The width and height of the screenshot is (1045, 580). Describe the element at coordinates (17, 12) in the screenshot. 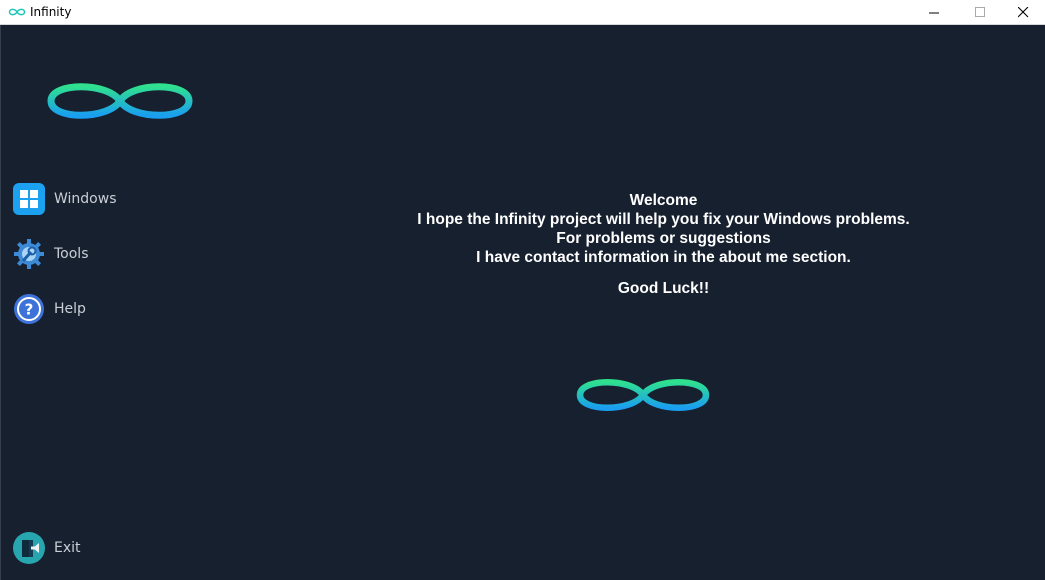

I see `infinity-app-icon` at that location.